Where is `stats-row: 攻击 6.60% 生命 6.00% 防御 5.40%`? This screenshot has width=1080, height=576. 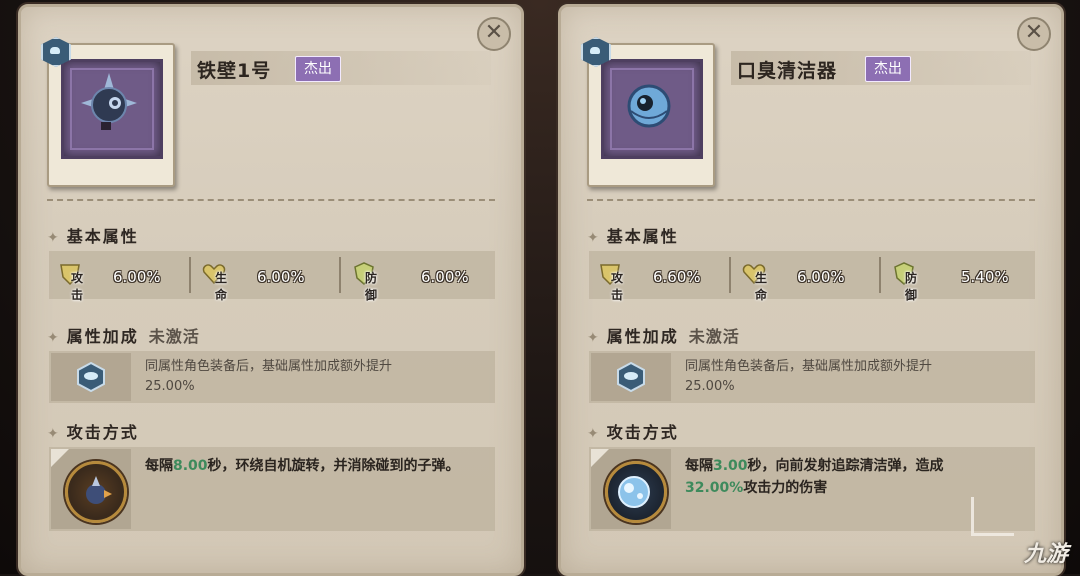
stats-row: 攻击 6.60% 生命 6.00% 防御 5.40% is located at coordinates (812, 276).